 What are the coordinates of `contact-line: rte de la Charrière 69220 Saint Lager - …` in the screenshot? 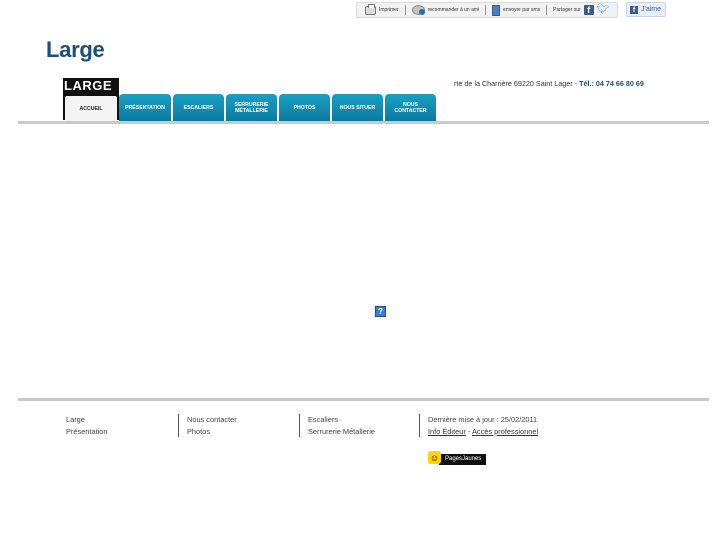 It's located at (549, 83).